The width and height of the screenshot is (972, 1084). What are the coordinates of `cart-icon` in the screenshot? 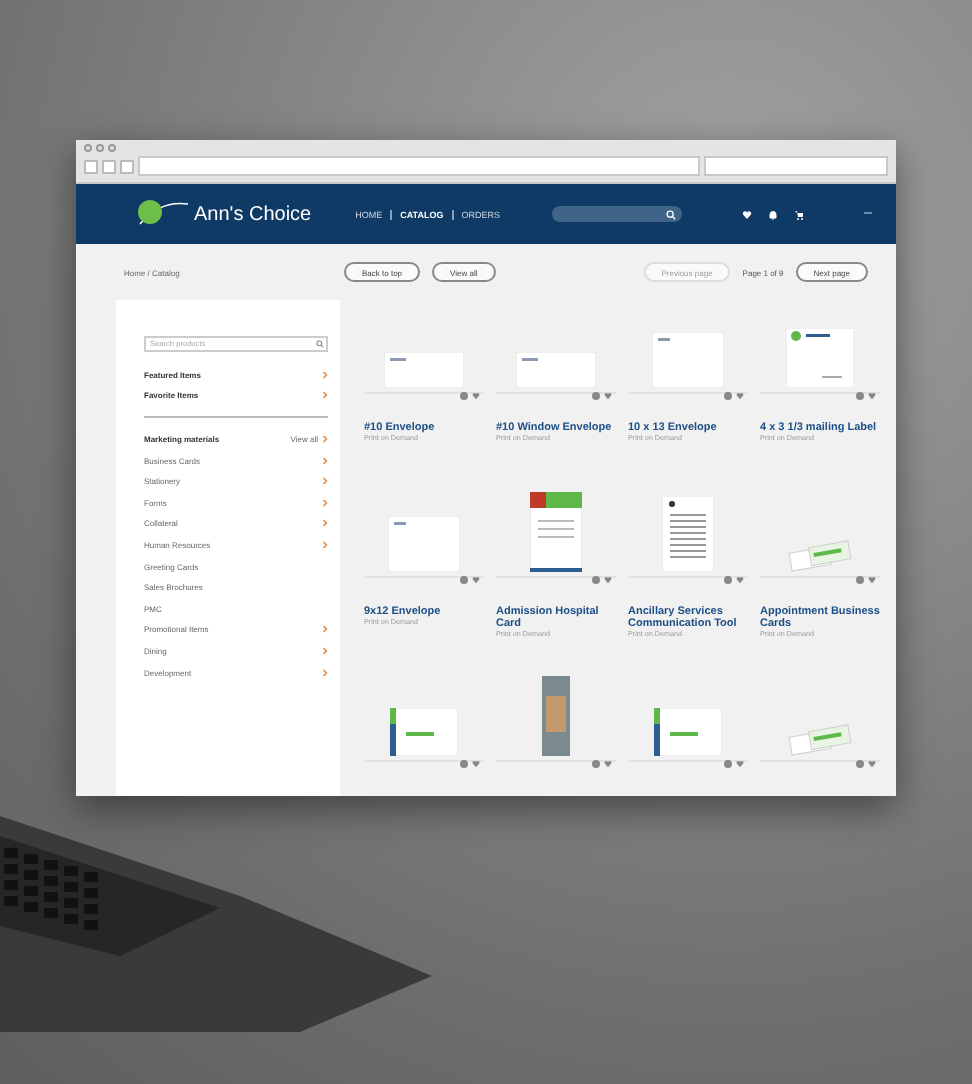 It's located at (798, 214).